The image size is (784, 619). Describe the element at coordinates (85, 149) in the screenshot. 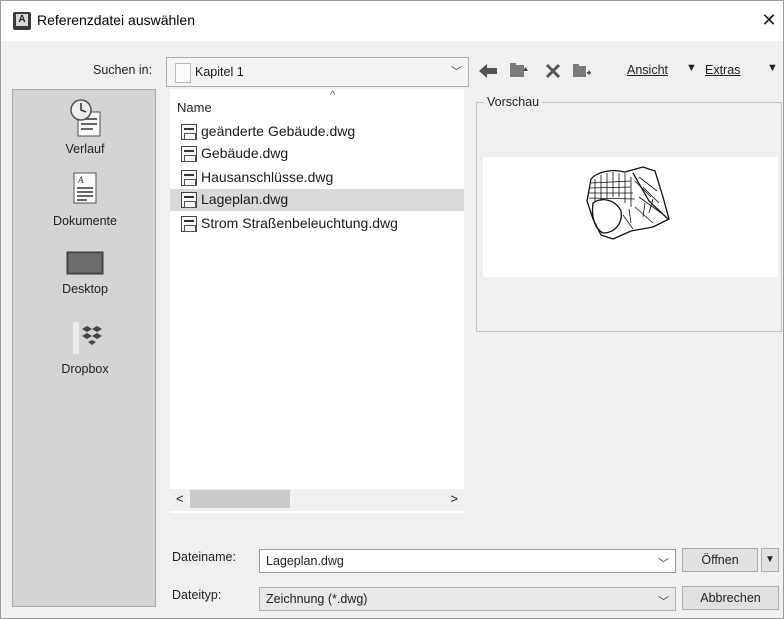

I see `place-label-history: Verlauf` at that location.